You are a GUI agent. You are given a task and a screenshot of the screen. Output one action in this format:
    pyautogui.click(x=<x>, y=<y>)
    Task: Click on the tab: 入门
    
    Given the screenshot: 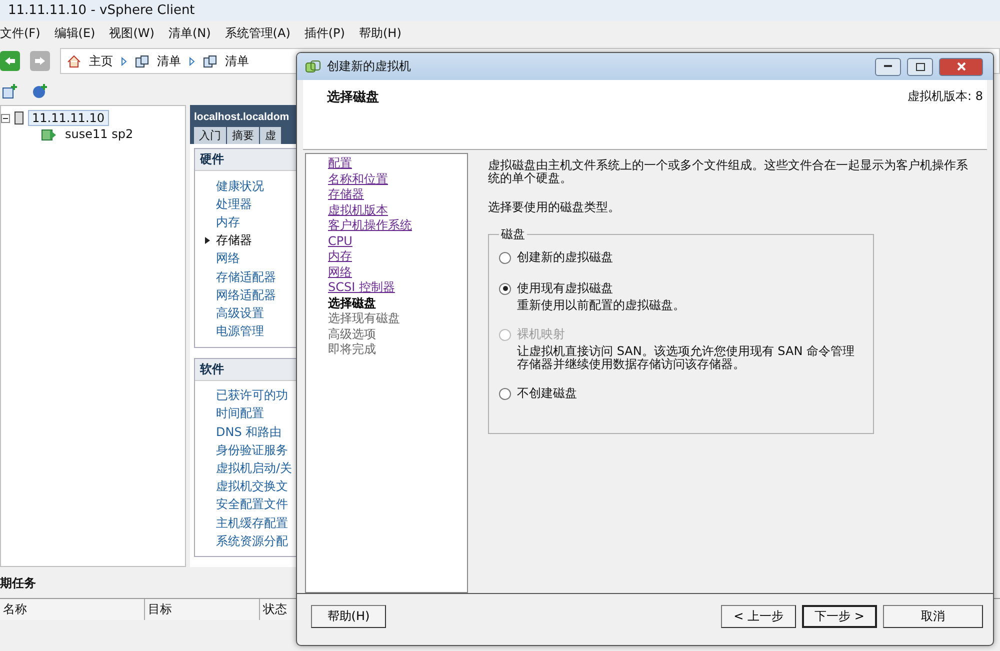 What is the action you would take?
    pyautogui.click(x=210, y=135)
    